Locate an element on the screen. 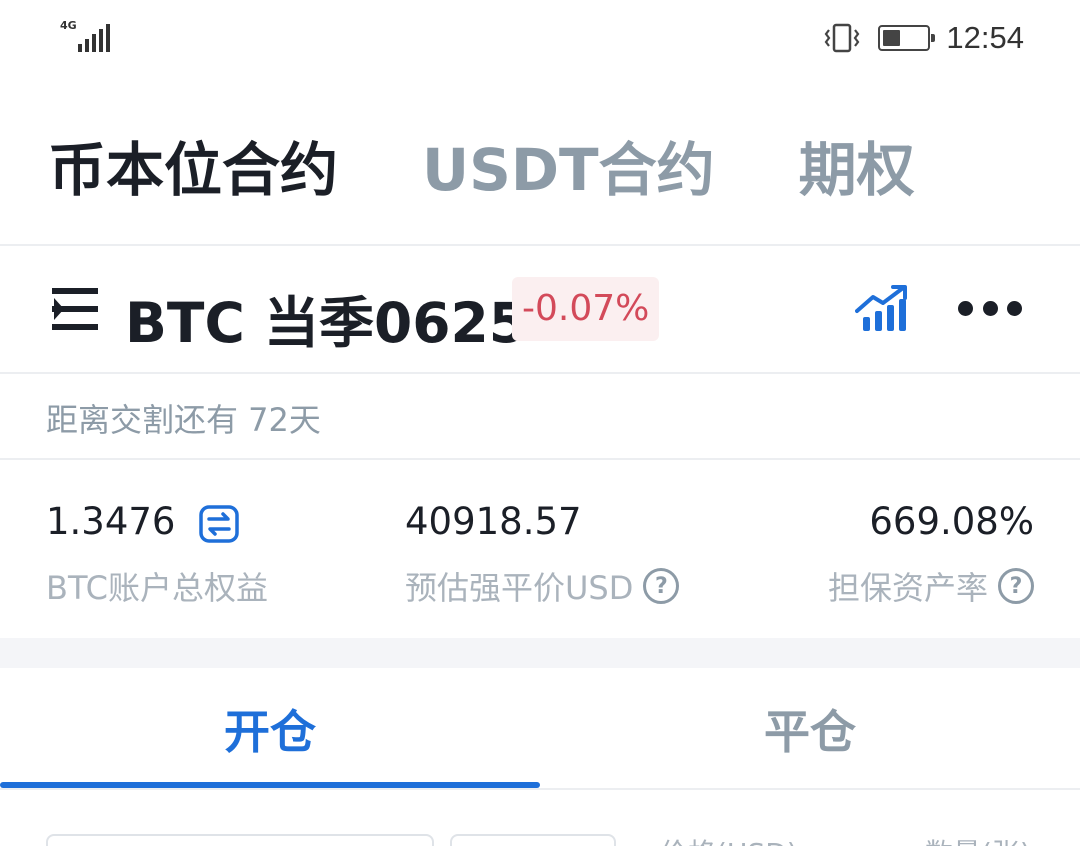 The image size is (1080, 846). margin-ratio-value: 669.08% is located at coordinates (951, 521).